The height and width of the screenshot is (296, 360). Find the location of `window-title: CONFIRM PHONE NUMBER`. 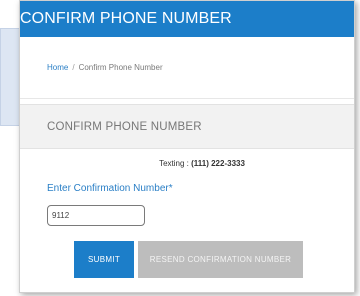

window-title: CONFIRM PHONE NUMBER is located at coordinates (187, 19).